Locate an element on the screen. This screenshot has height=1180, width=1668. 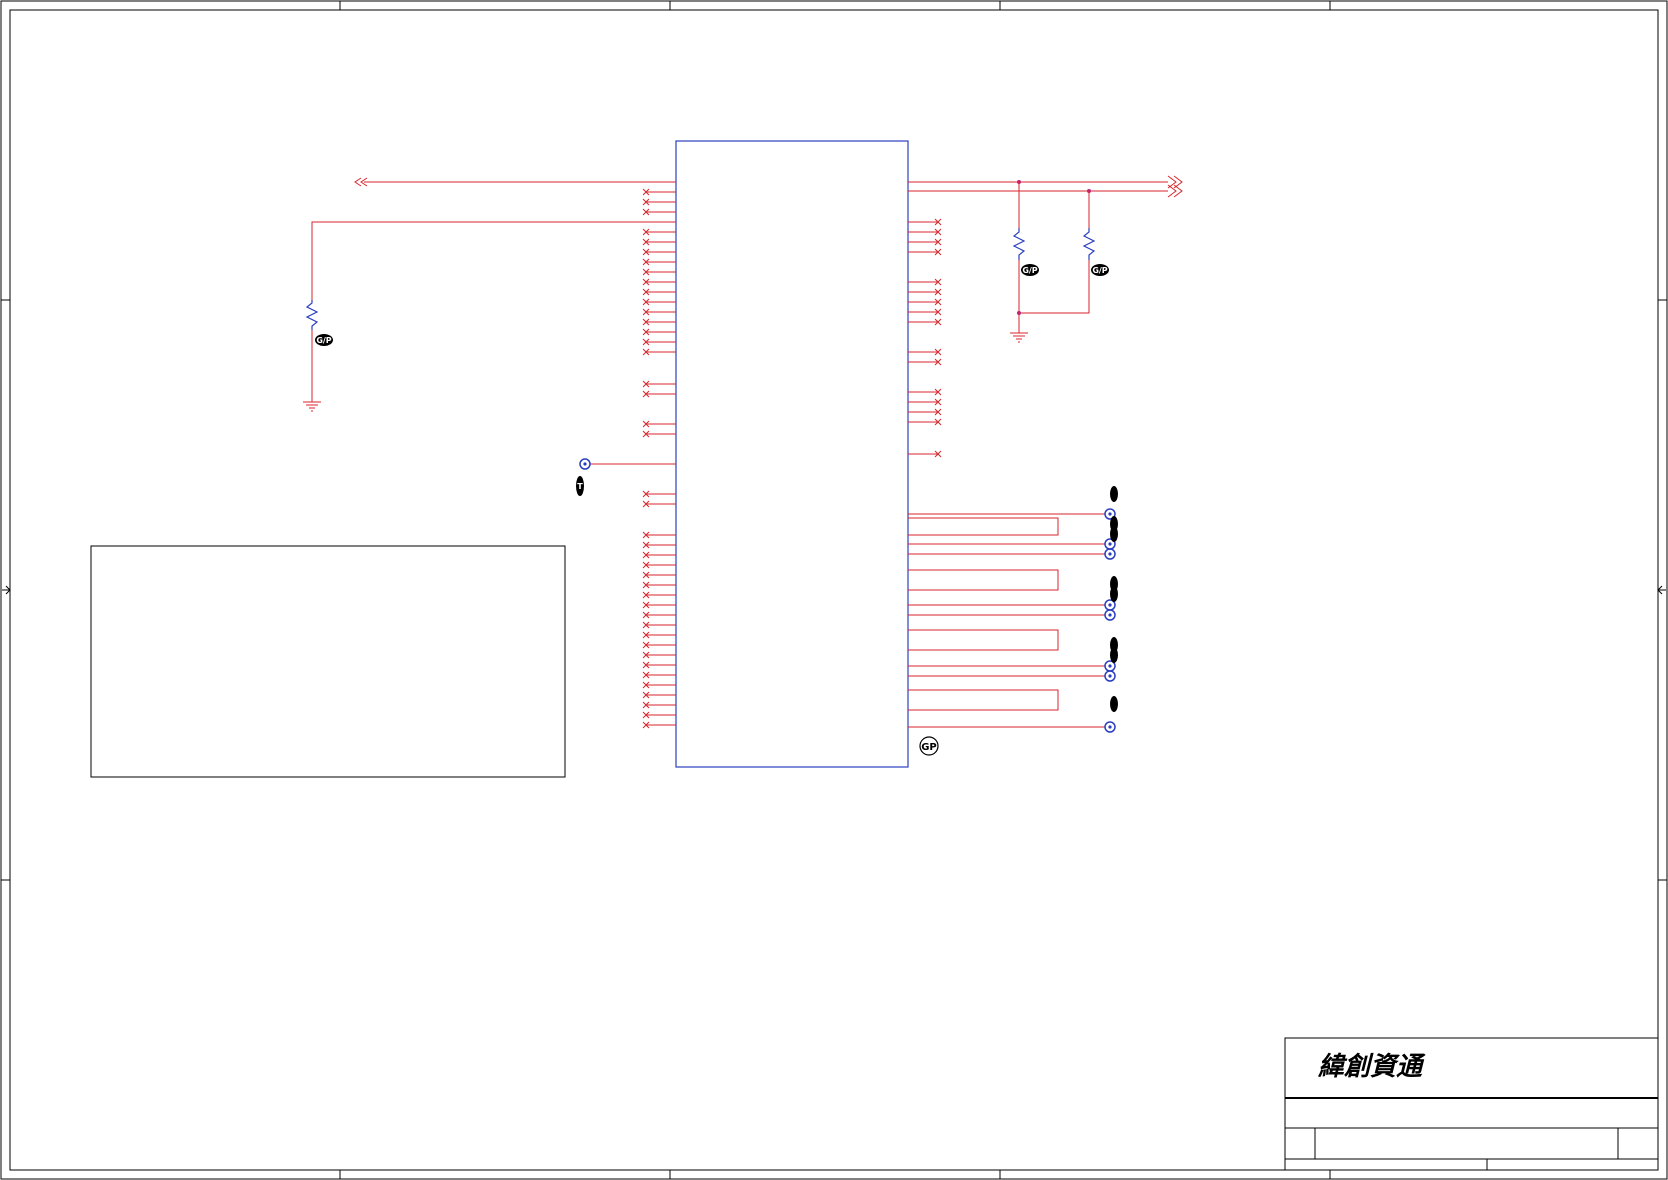
resistor-mark-right-1: G/P is located at coordinates (1030, 270).